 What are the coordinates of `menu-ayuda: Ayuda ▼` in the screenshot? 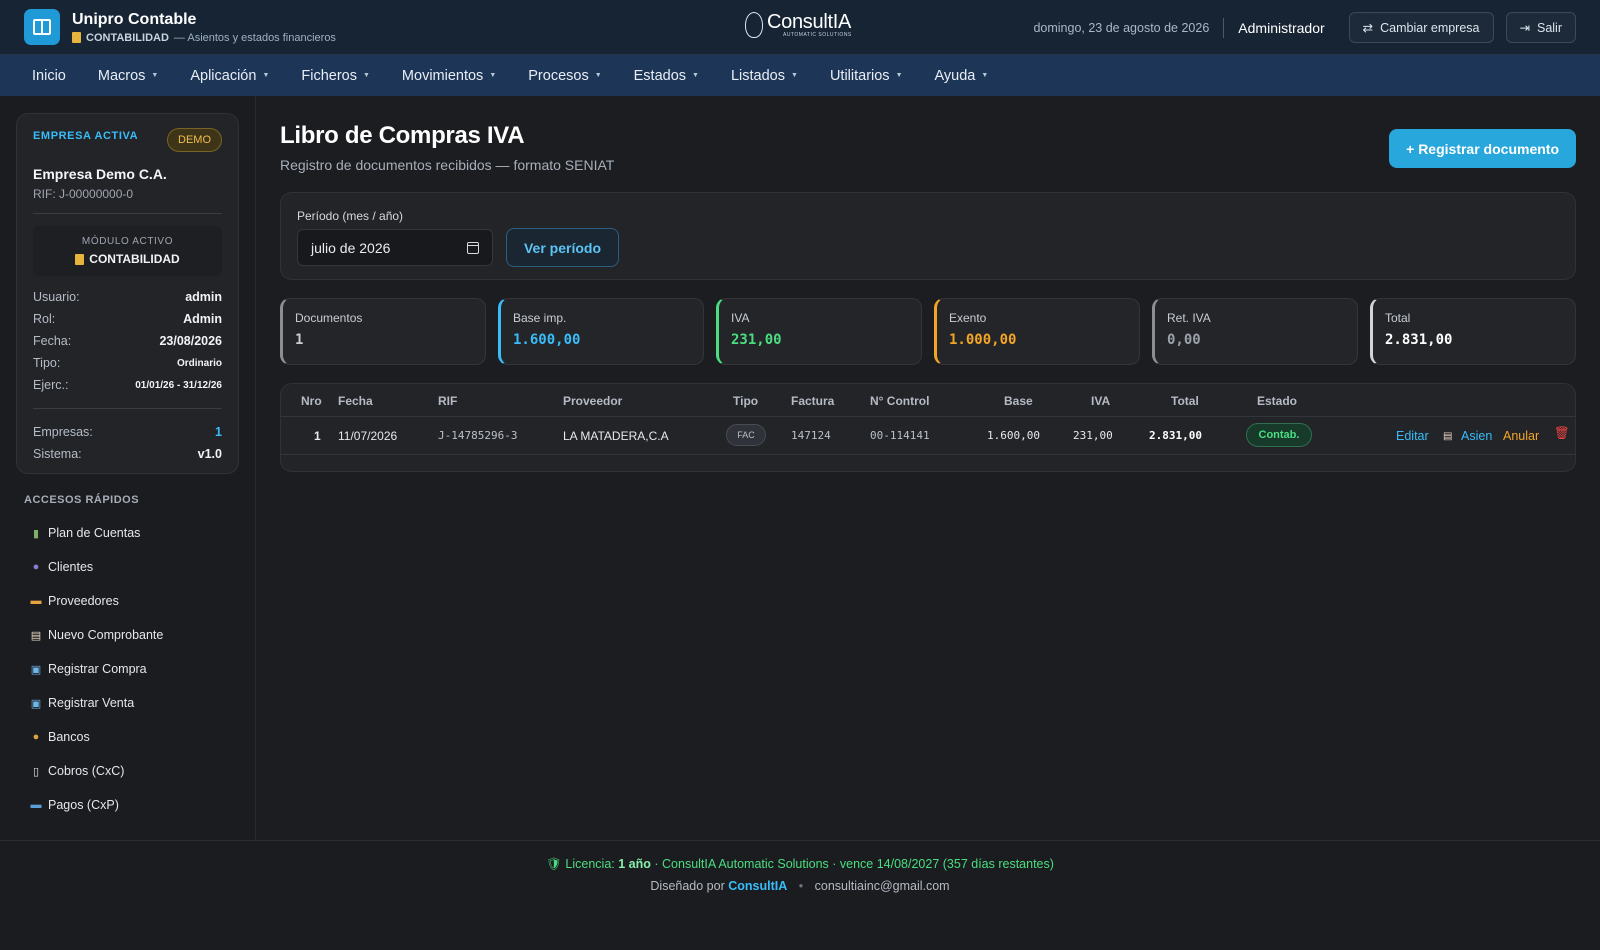 It's located at (962, 76).